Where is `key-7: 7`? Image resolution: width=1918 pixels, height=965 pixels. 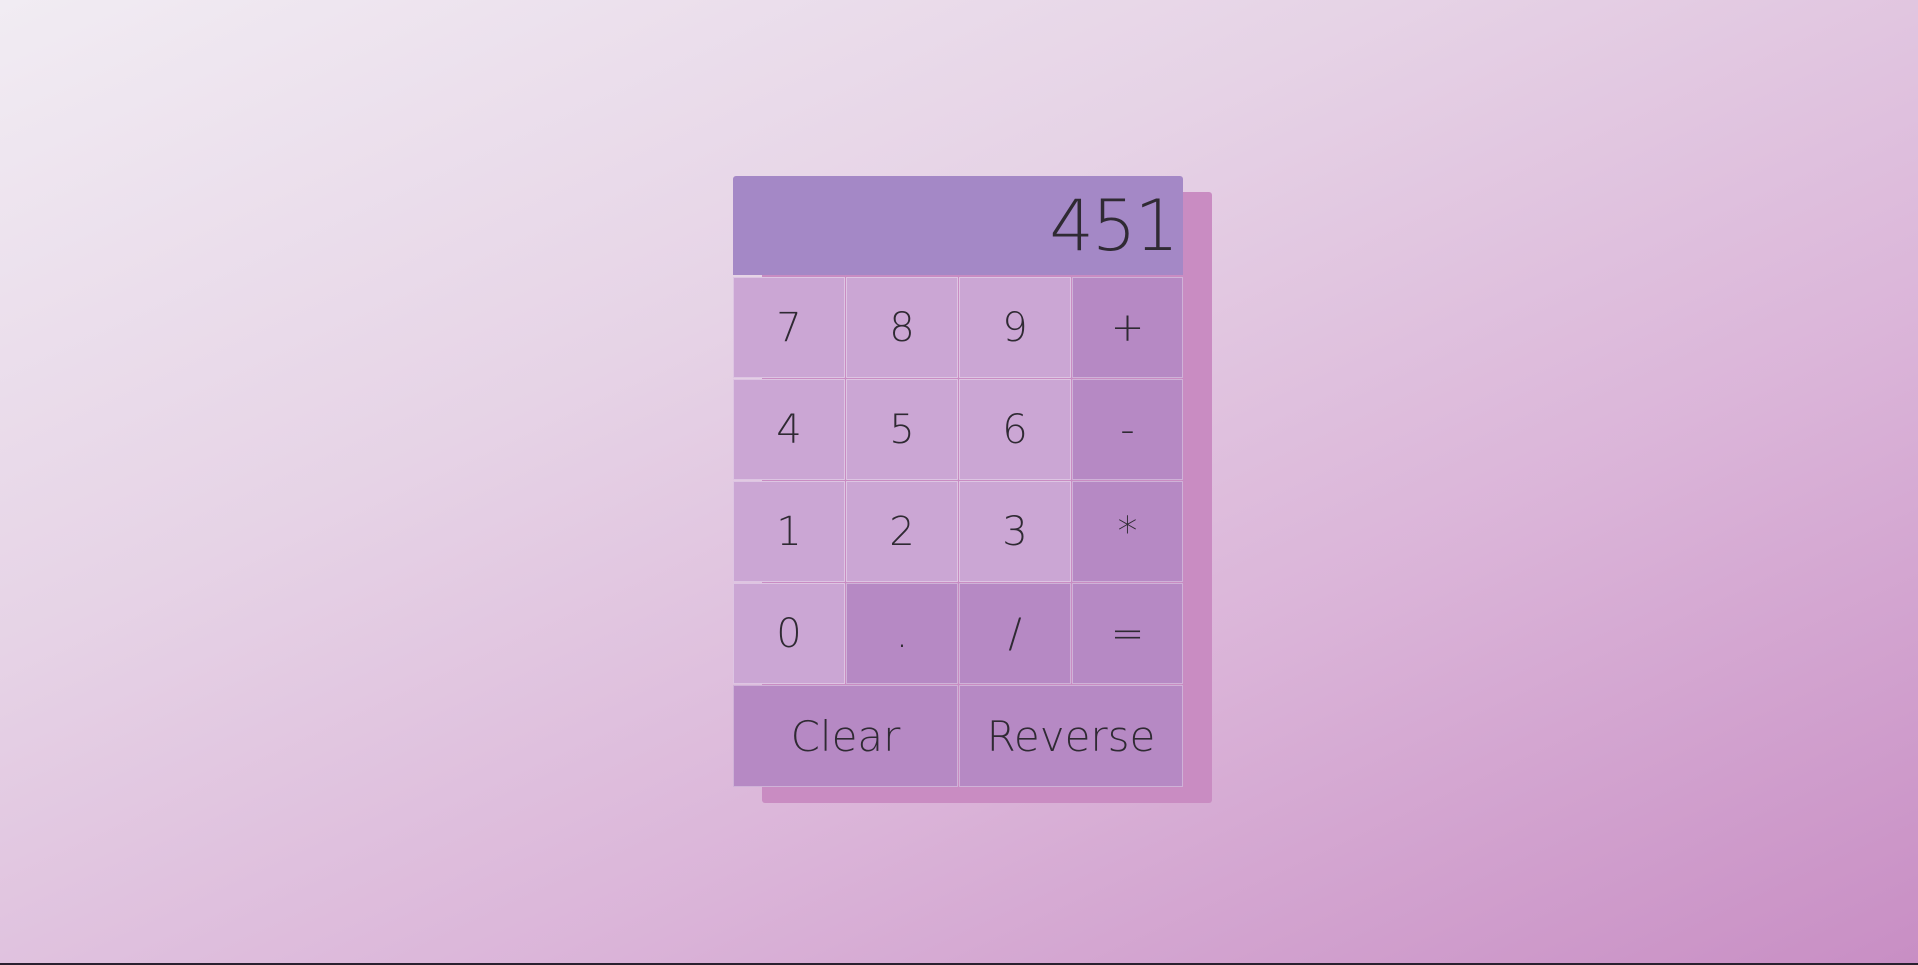 key-7: 7 is located at coordinates (789, 327).